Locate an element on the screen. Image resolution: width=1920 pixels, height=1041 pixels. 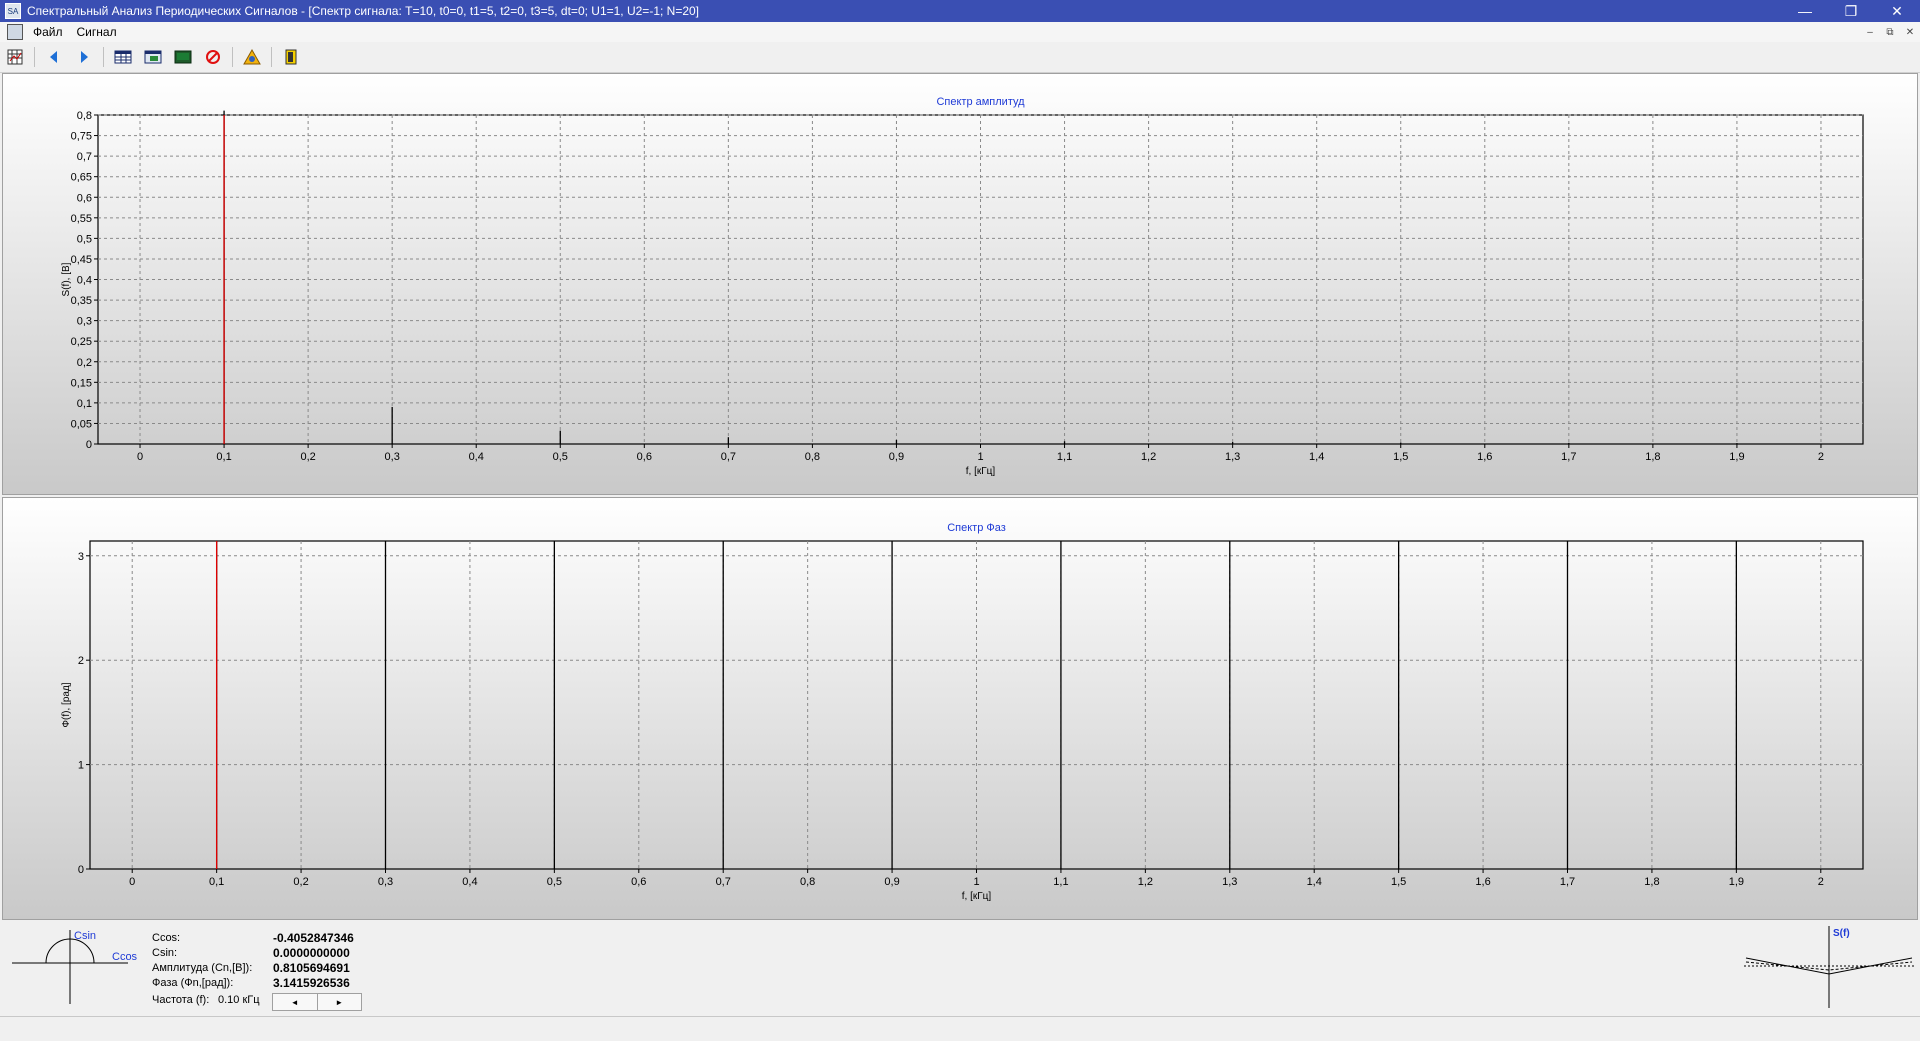
mdi-minimize-button: – is located at coordinates (1870, 32).